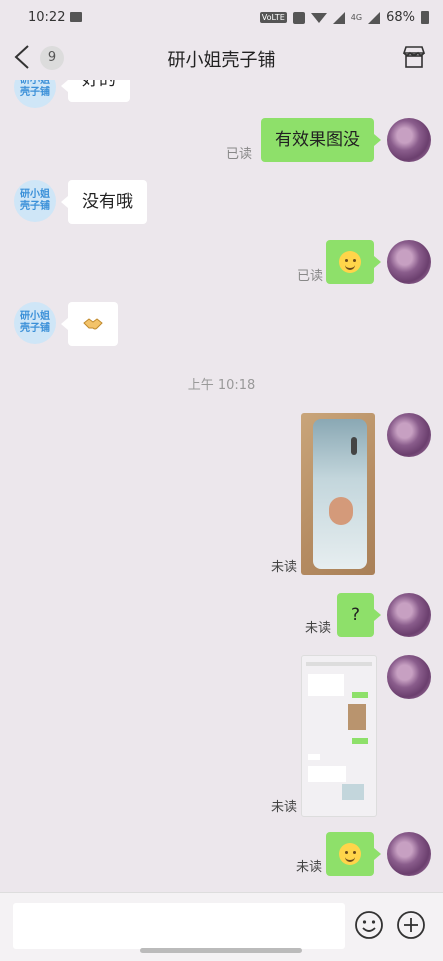 Image resolution: width=443 pixels, height=961 pixels. Describe the element at coordinates (317, 140) in the screenshot. I see `message-bubble-sent: 有效果图没` at that location.